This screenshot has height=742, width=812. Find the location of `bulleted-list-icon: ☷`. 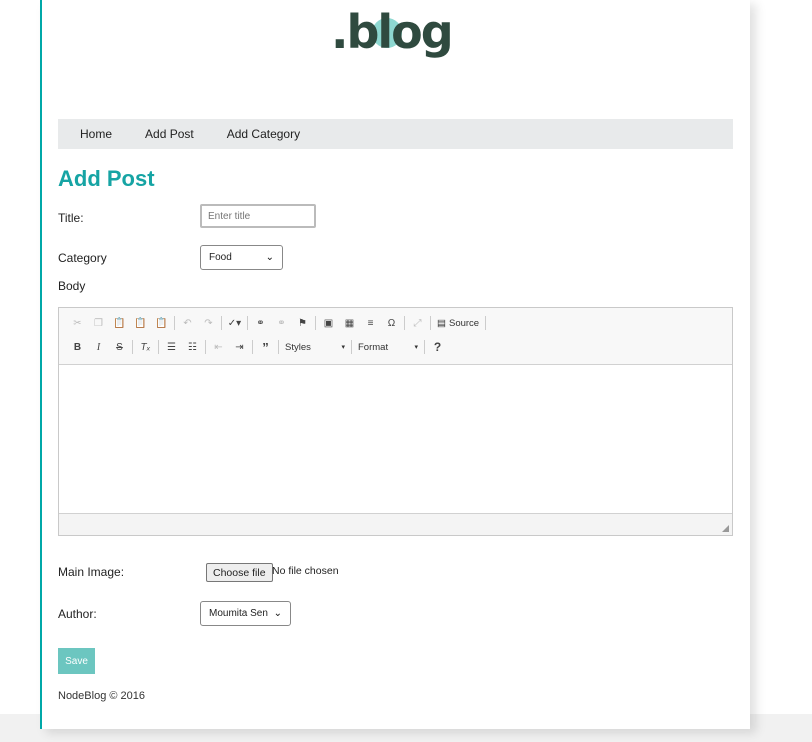

bulleted-list-icon: ☷ is located at coordinates (192, 347).